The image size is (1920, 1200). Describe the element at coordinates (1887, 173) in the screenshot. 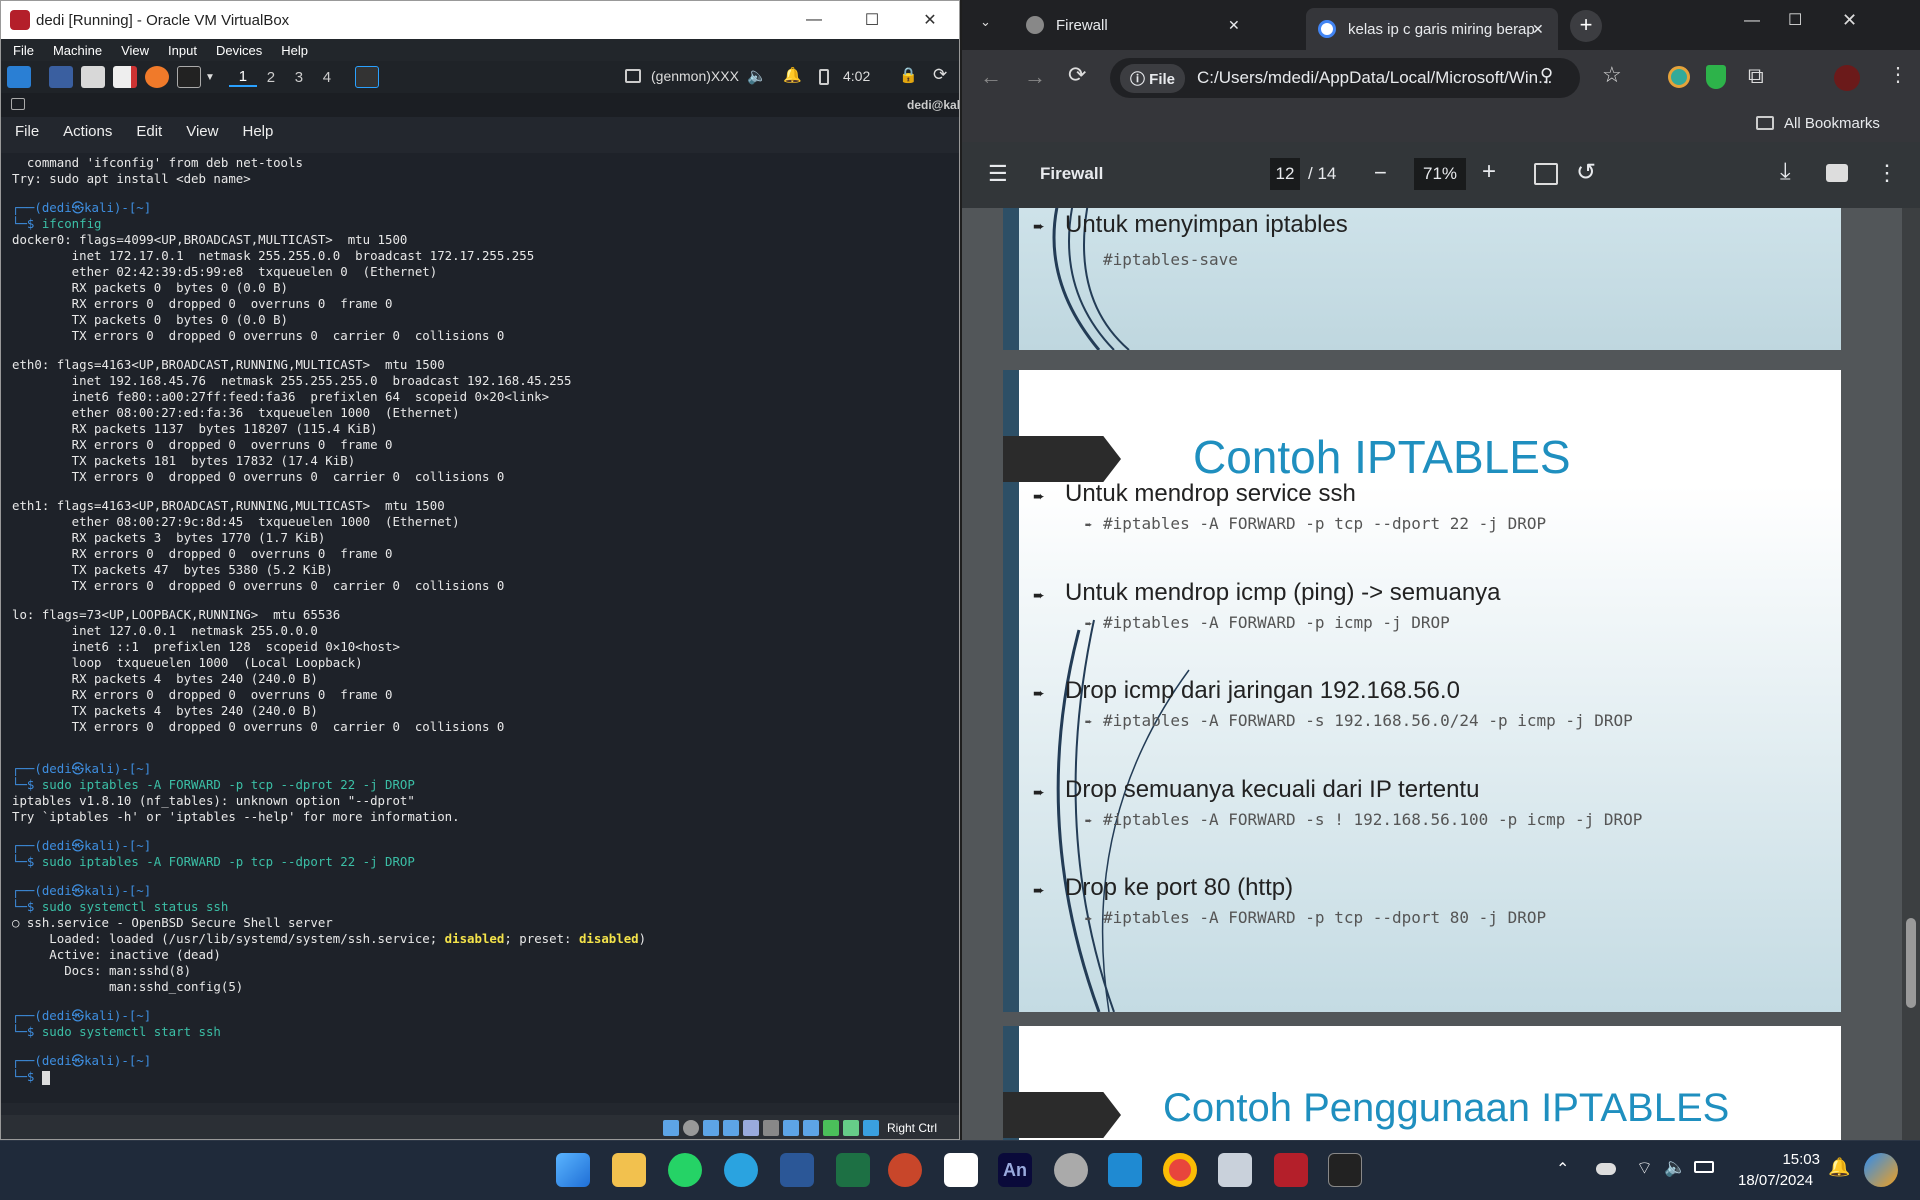

I see `more-options-icon: ⋮` at that location.